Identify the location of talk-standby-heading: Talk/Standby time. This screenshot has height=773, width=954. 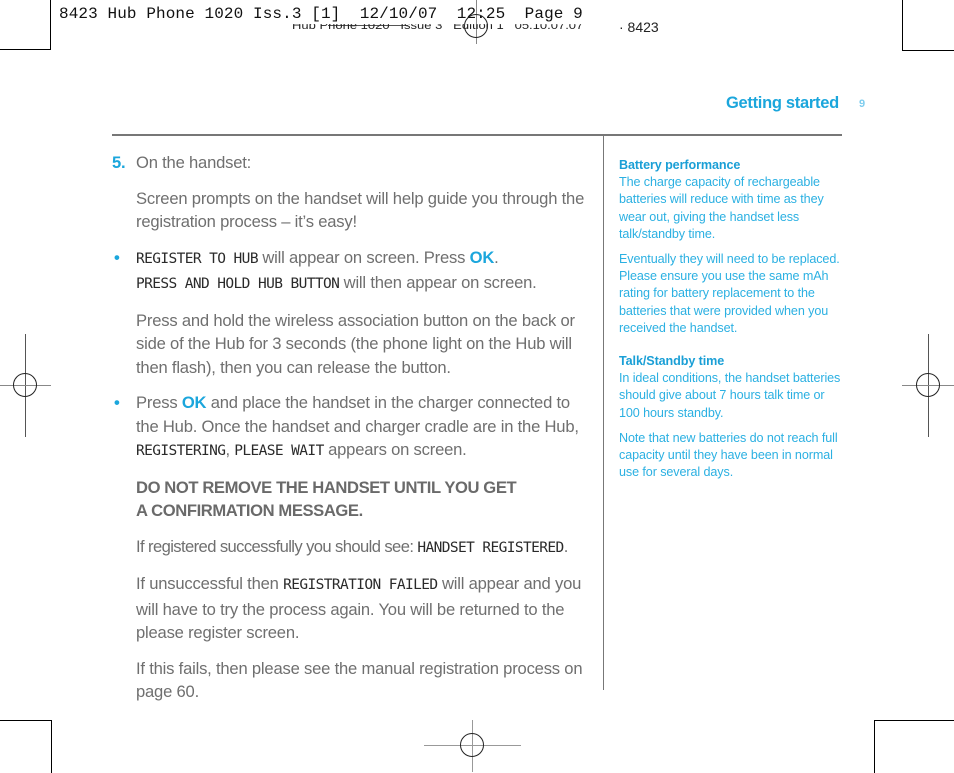
(672, 361).